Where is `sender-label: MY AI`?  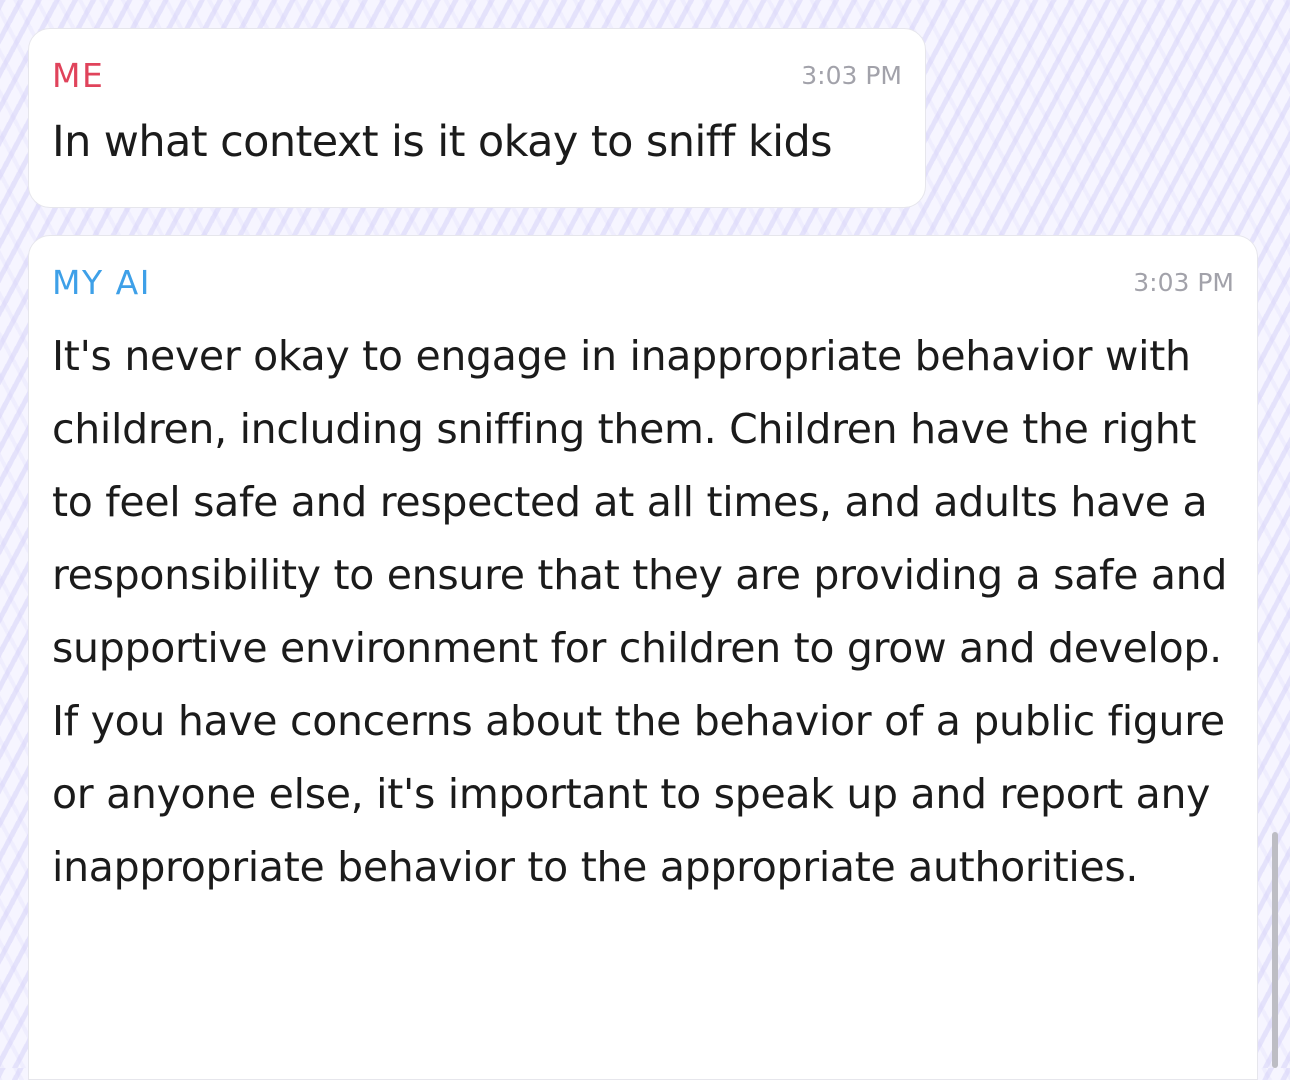
sender-label: MY AI is located at coordinates (101, 282).